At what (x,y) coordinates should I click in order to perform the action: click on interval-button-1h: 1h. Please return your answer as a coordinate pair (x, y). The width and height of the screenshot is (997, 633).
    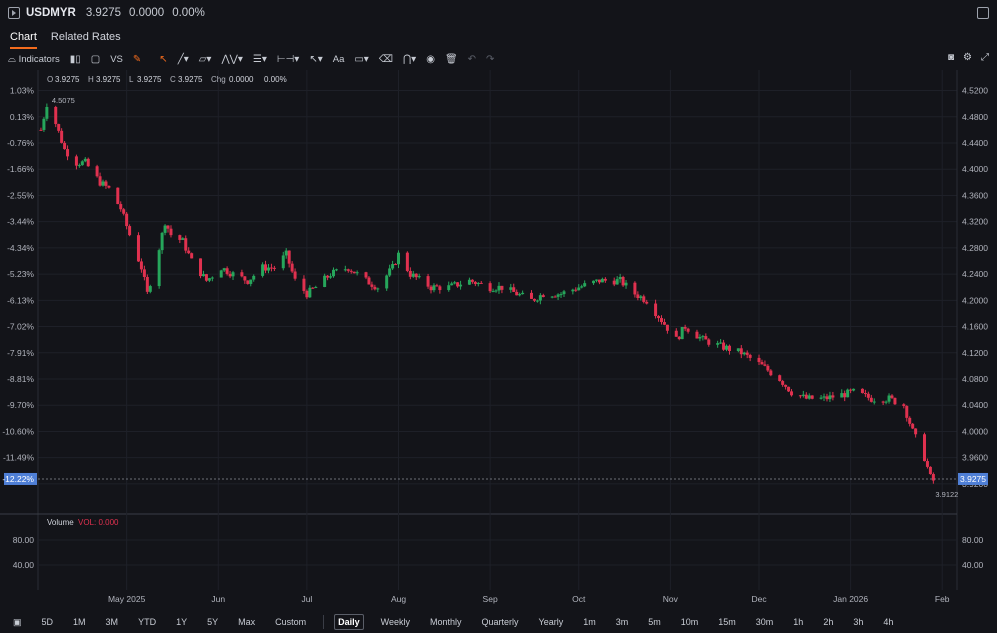
    Looking at the image, I should click on (798, 622).